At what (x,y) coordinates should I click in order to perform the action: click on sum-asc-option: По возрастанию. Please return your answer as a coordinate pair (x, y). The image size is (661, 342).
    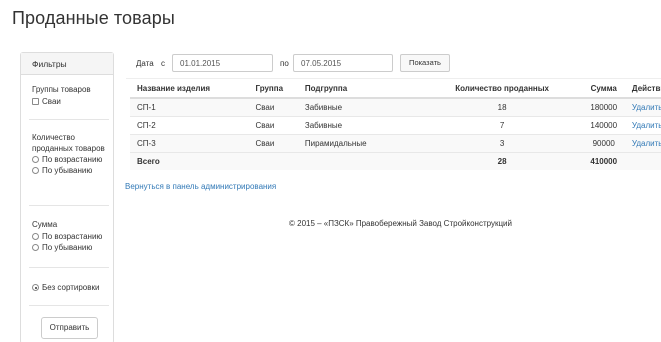
    Looking at the image, I should click on (69, 236).